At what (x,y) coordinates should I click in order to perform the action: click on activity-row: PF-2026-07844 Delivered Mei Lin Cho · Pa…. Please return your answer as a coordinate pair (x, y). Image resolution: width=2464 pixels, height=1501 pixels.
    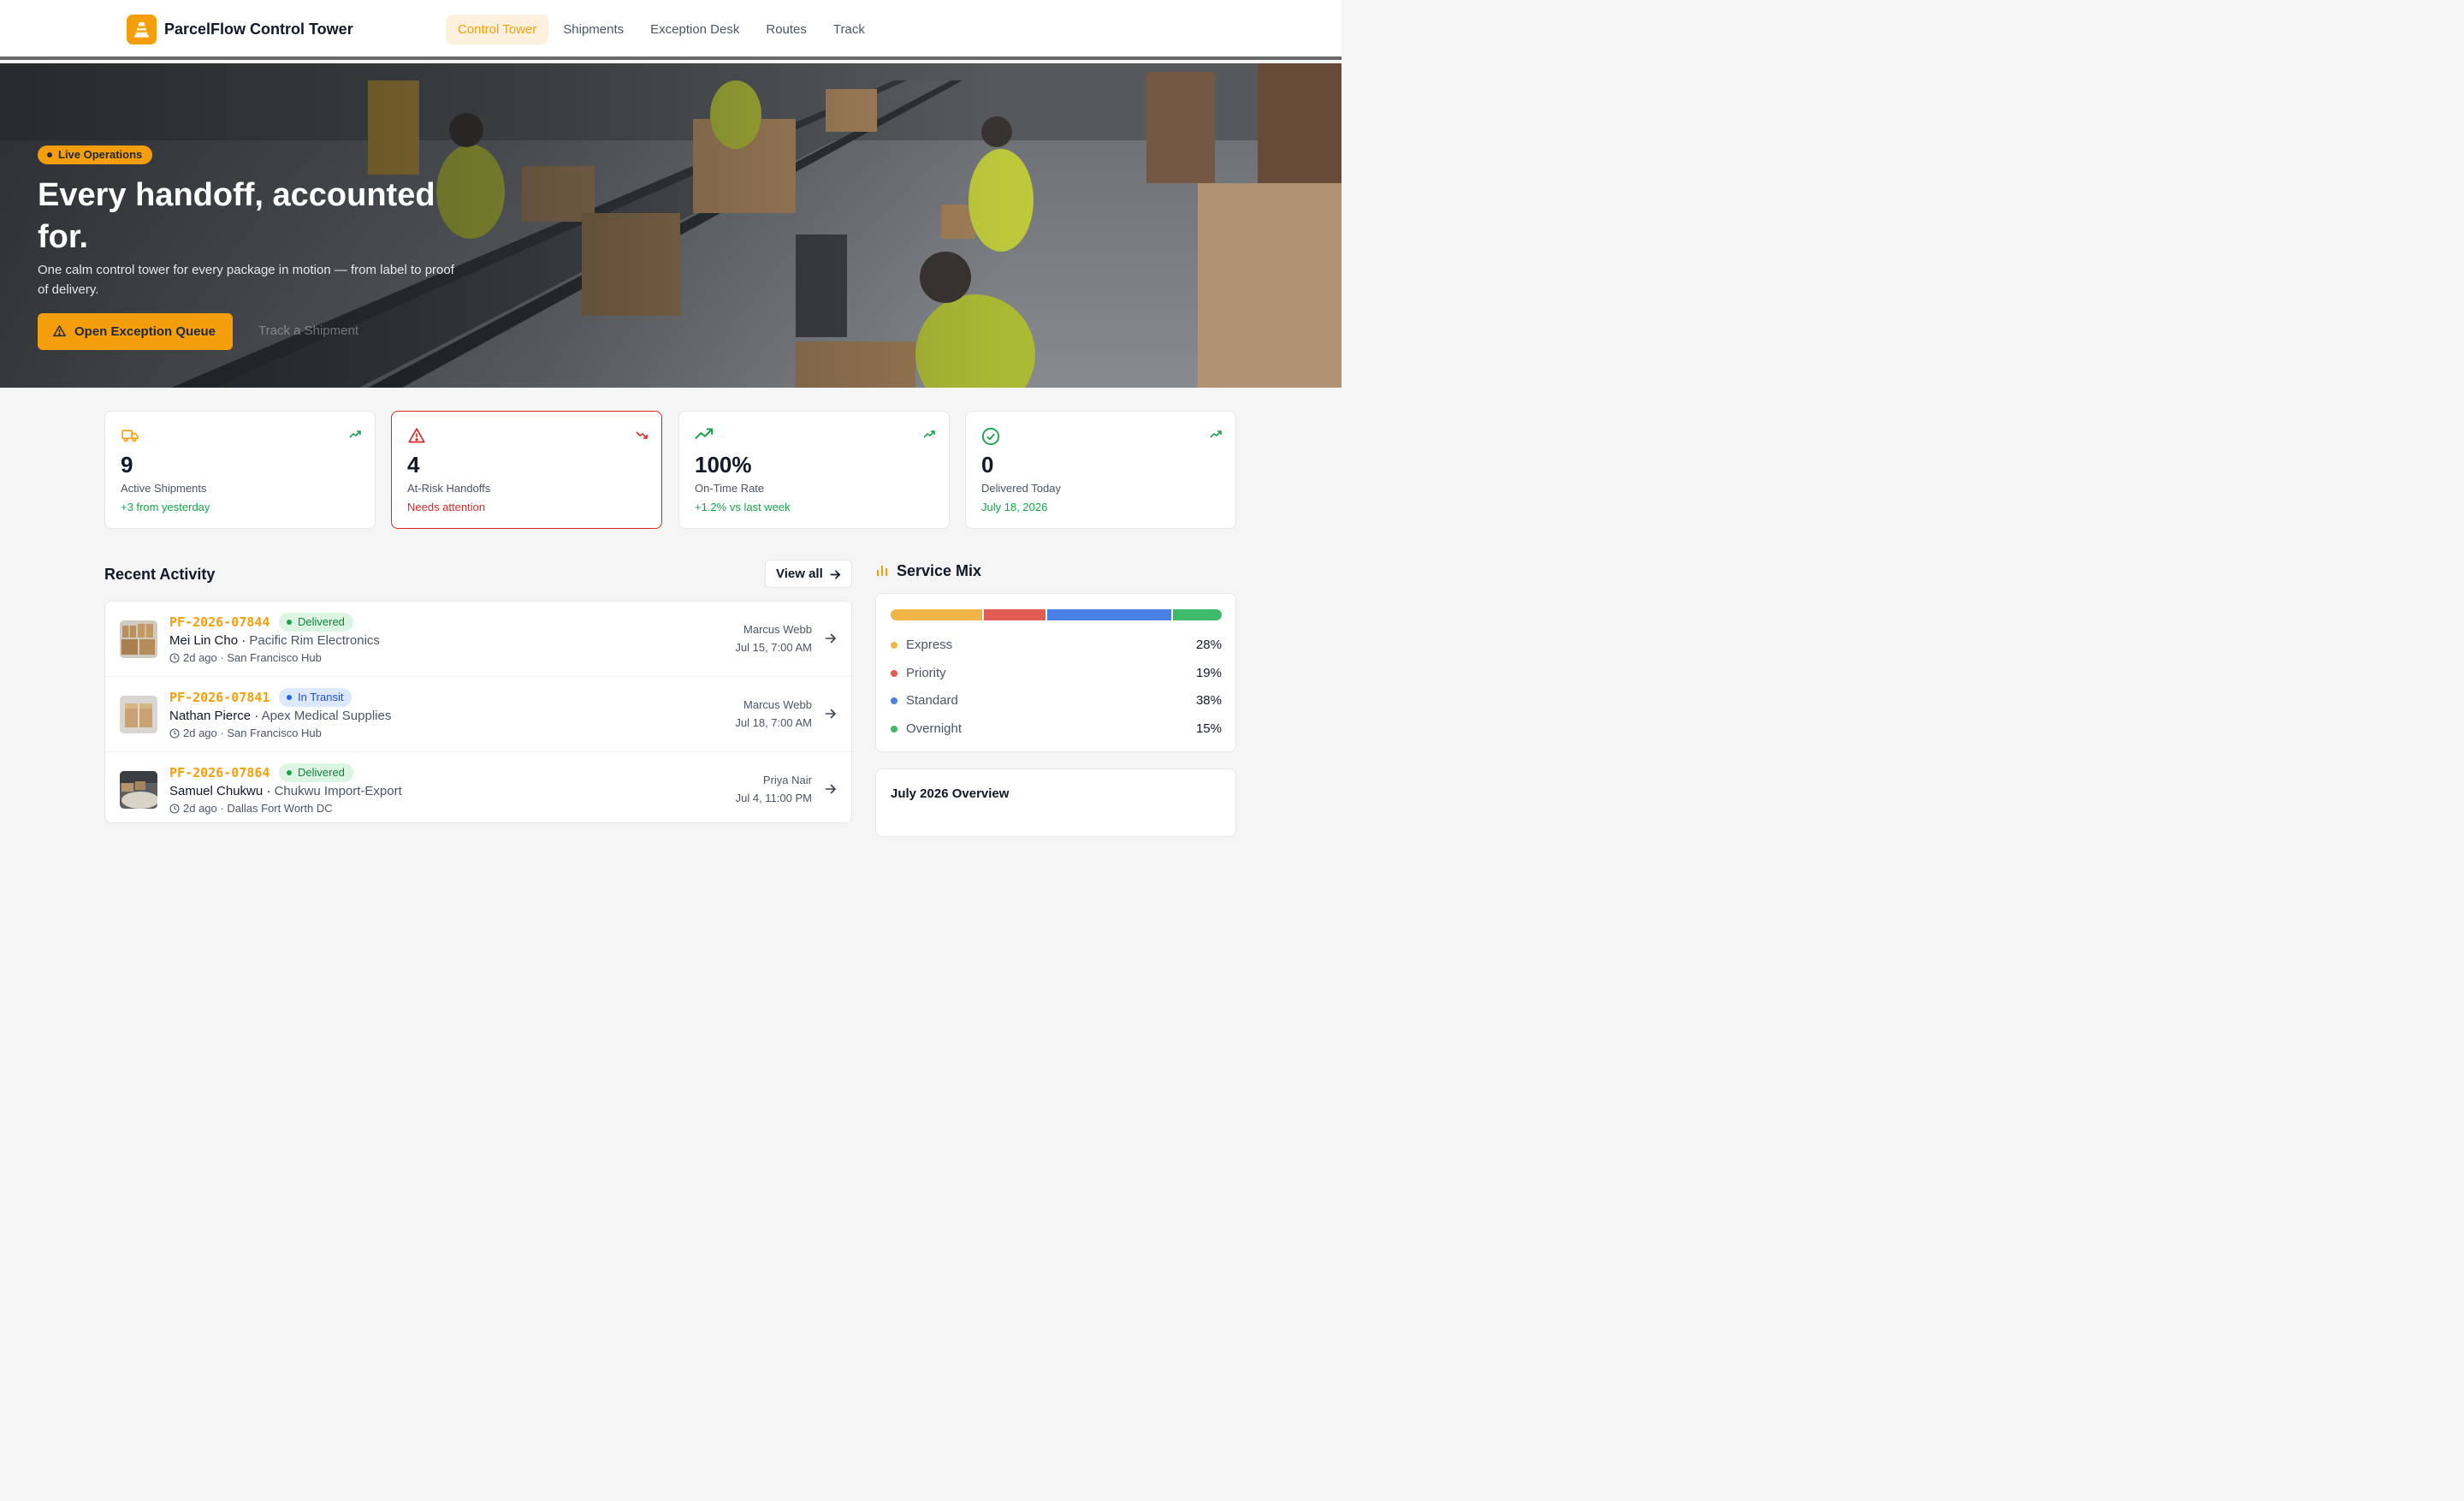
    Looking at the image, I should click on (478, 639).